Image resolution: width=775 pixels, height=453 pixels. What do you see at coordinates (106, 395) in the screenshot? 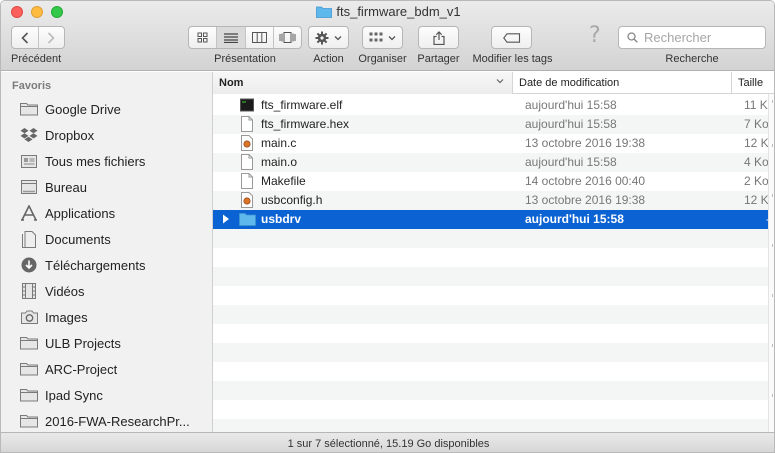
I see `sidebar-item-ipad-sync: Ipad Sync` at bounding box center [106, 395].